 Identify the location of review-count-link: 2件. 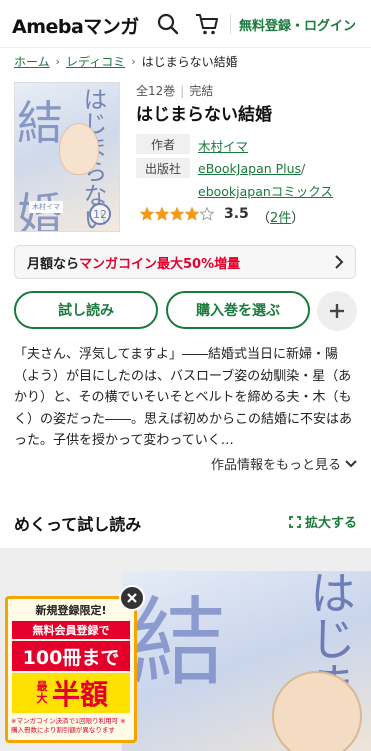
(280, 218).